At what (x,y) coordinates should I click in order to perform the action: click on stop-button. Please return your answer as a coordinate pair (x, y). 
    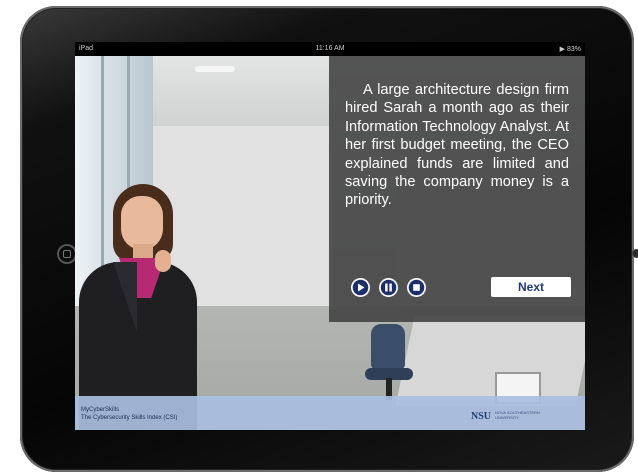
    Looking at the image, I should click on (416, 287).